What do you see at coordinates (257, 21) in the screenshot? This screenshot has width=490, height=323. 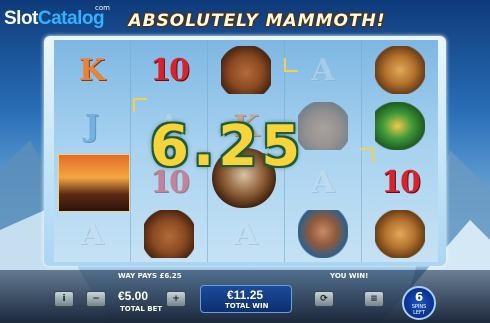 I see `game-title: ABSOLUTELY MAMMOTH!` at bounding box center [257, 21].